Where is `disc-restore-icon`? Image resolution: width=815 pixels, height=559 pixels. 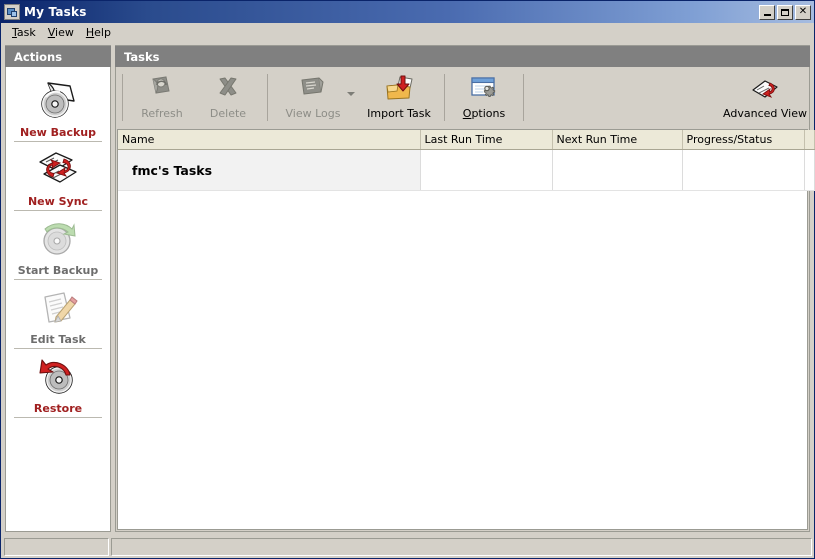 disc-restore-icon is located at coordinates (58, 376).